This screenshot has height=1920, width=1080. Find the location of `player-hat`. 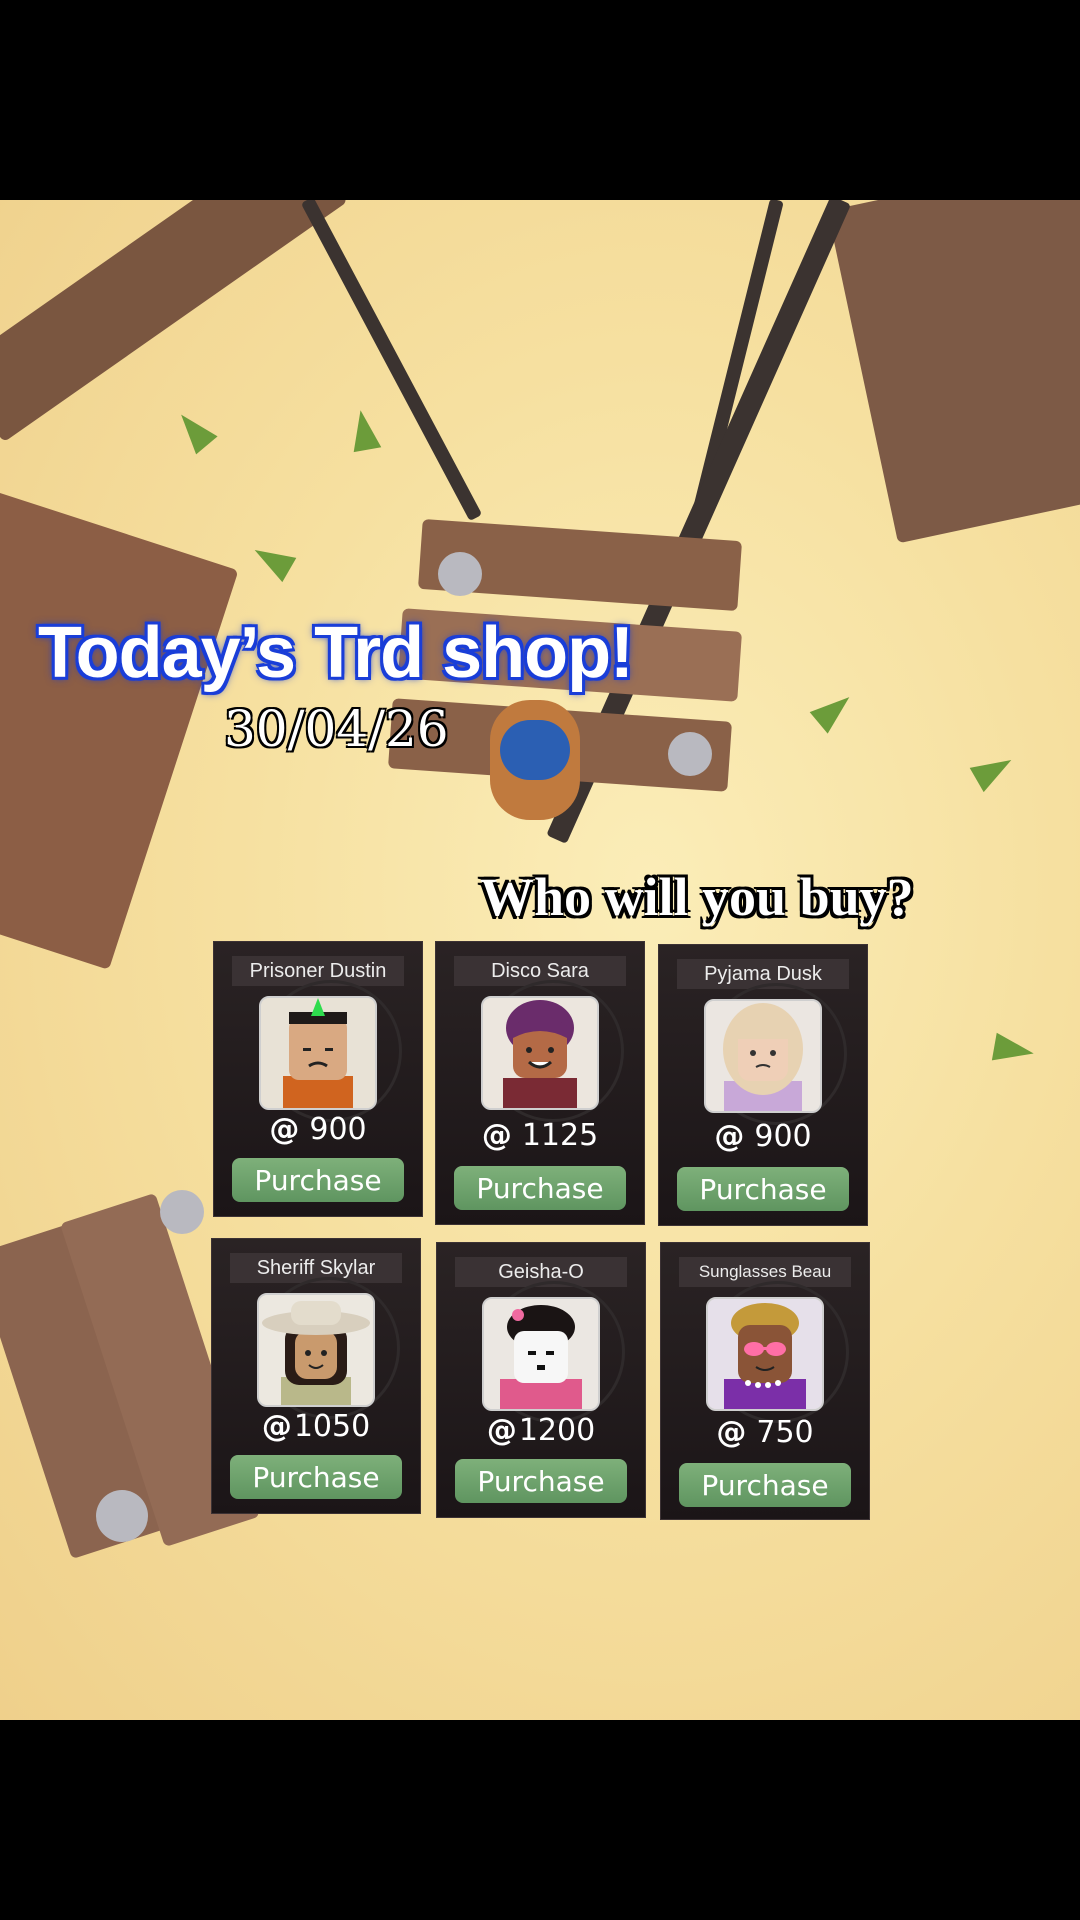

player-hat is located at coordinates (535, 750).